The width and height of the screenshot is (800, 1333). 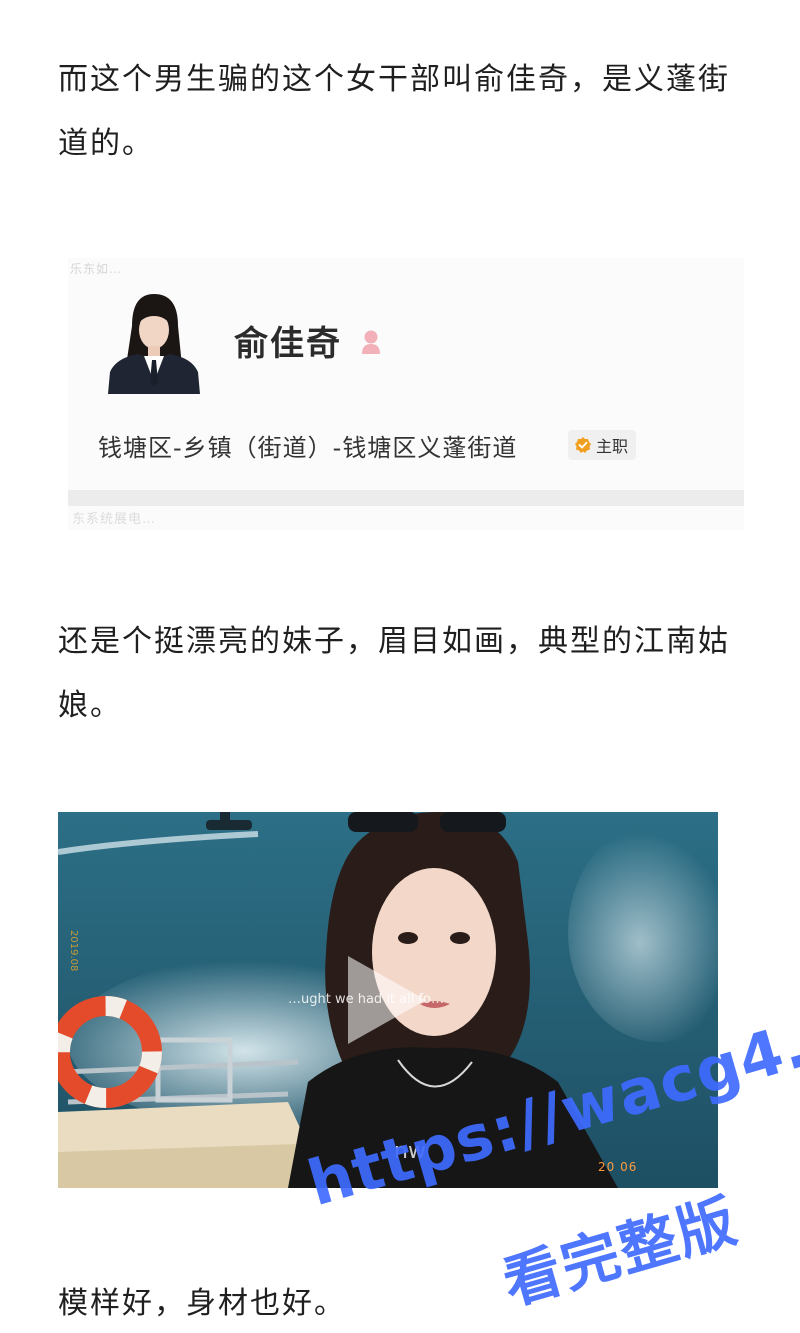 I want to click on female-icon, so click(x=371, y=342).